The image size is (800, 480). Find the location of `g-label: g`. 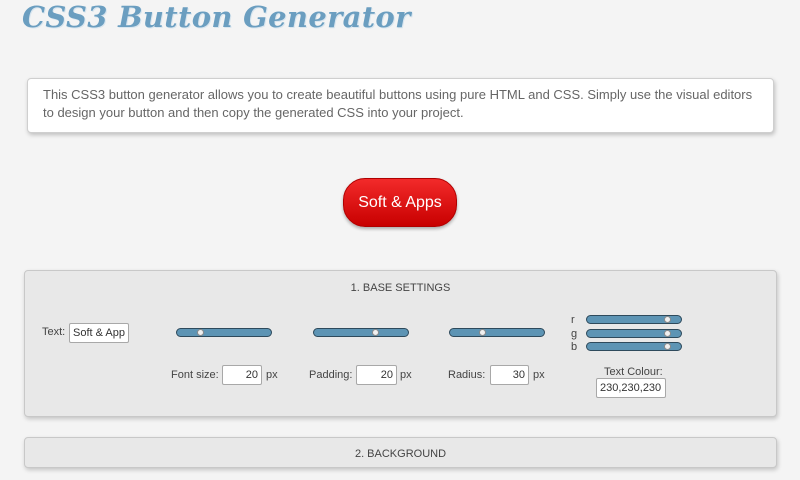

g-label: g is located at coordinates (574, 334).